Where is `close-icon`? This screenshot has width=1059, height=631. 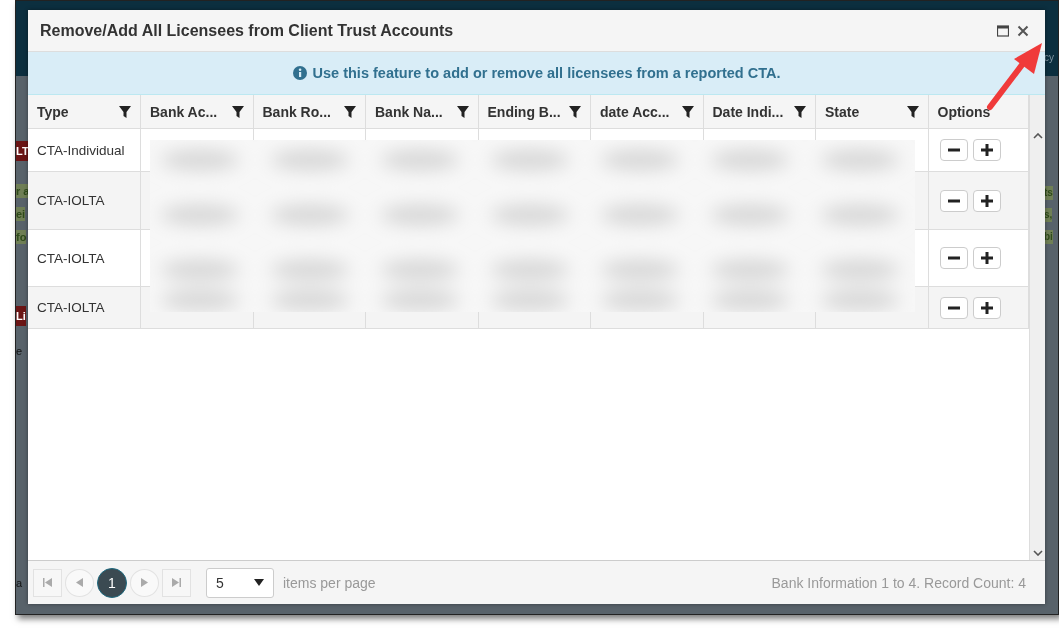 close-icon is located at coordinates (1023, 30).